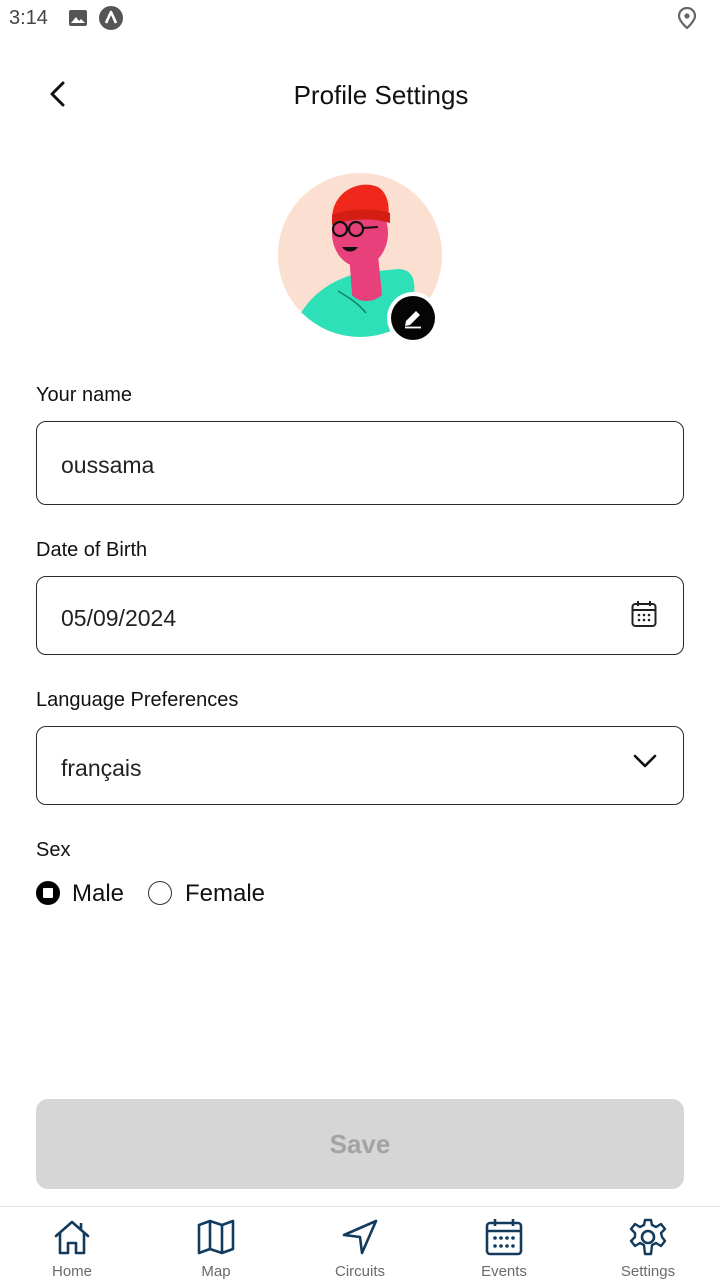  What do you see at coordinates (72, 1237) in the screenshot?
I see `home-icon` at bounding box center [72, 1237].